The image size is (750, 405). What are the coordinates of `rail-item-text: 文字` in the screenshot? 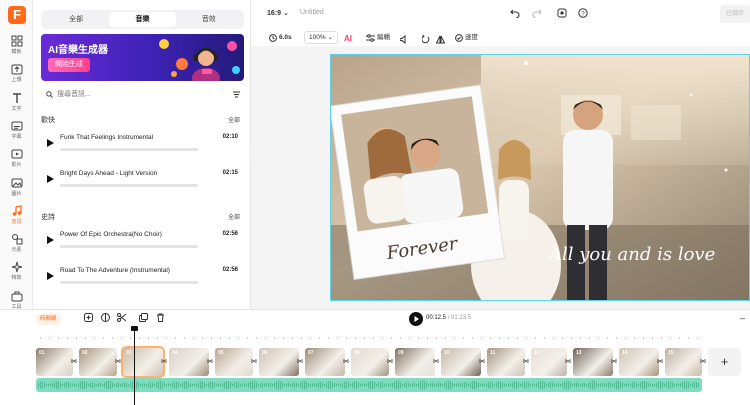 It's located at (16, 105).